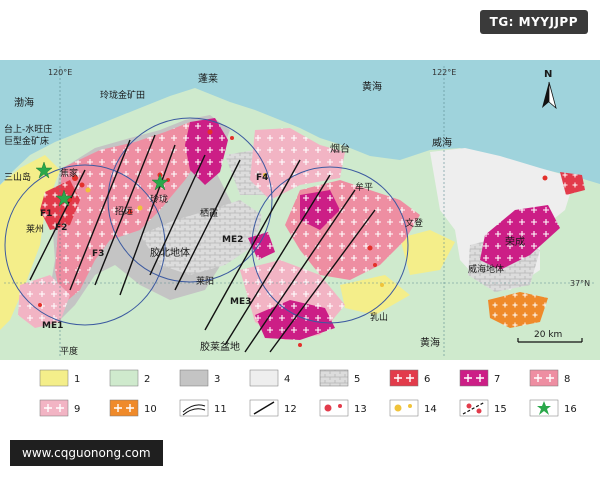  Describe the element at coordinates (69, 351) in the screenshot. I see `label-pingdu: 平度` at that location.